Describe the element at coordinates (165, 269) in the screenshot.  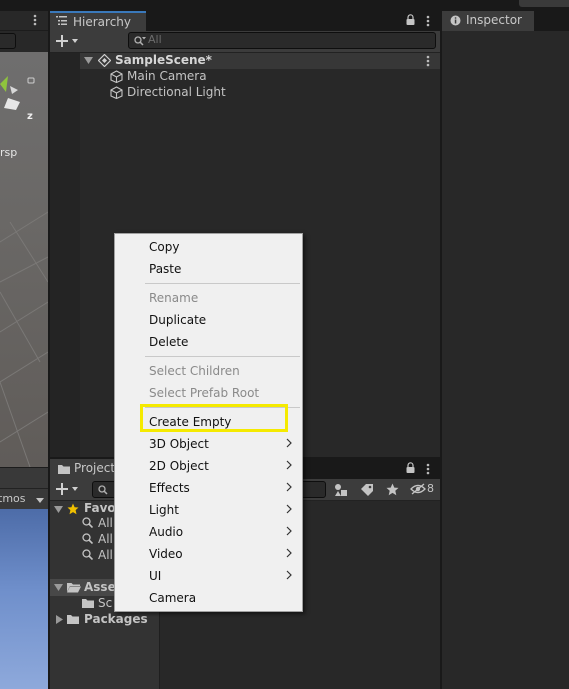
I see `menu-item-label: Paste` at that location.